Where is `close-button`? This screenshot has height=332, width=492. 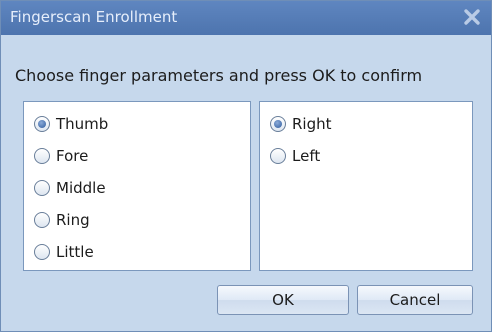
close-button is located at coordinates (472, 17).